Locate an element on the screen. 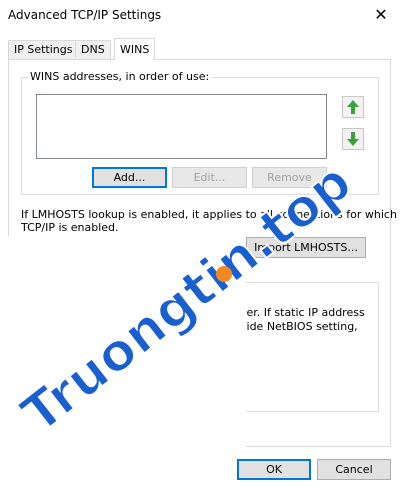 The width and height of the screenshot is (400, 488). ok-button: OK is located at coordinates (274, 469).